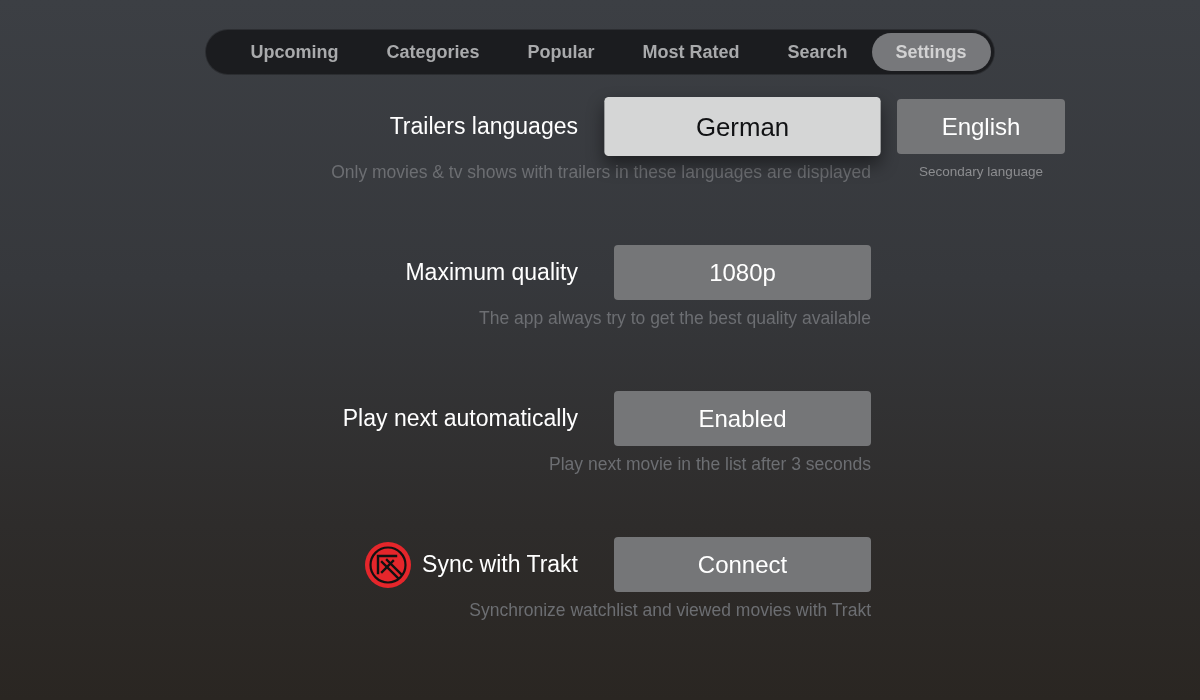  What do you see at coordinates (388, 564) in the screenshot?
I see `logo-icon` at bounding box center [388, 564].